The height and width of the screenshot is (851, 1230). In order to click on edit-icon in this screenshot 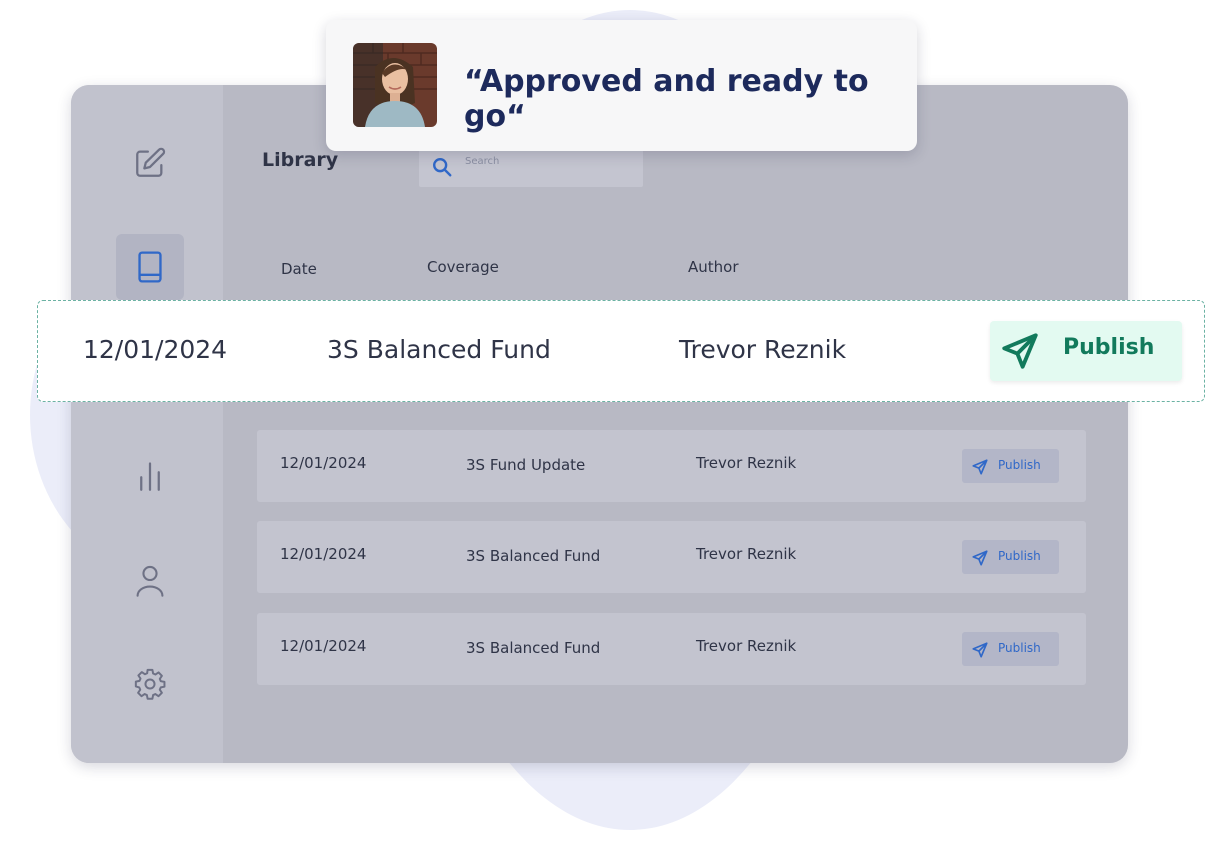, I will do `click(151, 162)`.